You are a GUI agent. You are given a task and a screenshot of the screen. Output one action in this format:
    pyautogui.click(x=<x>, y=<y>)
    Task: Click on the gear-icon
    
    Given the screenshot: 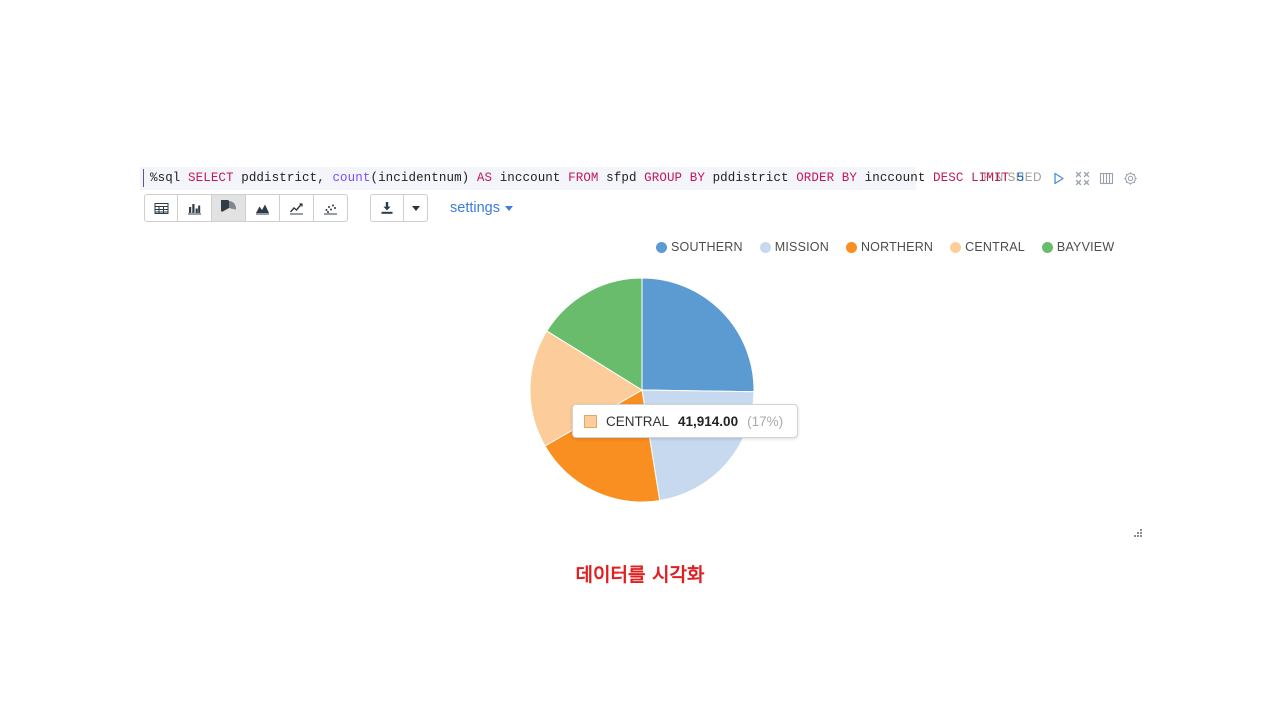 What is the action you would take?
    pyautogui.click(x=1130, y=178)
    